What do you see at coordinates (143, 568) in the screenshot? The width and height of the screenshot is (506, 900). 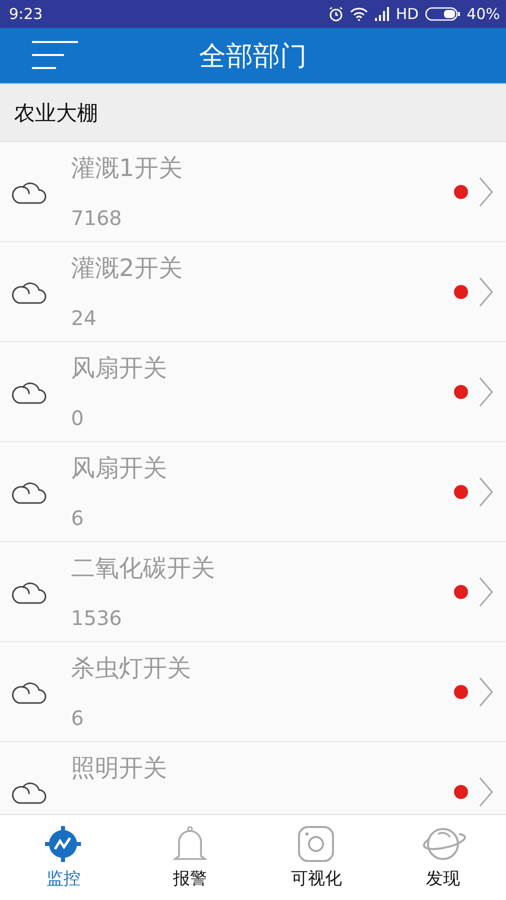 I see `device-name: 二氧化碳开关` at bounding box center [143, 568].